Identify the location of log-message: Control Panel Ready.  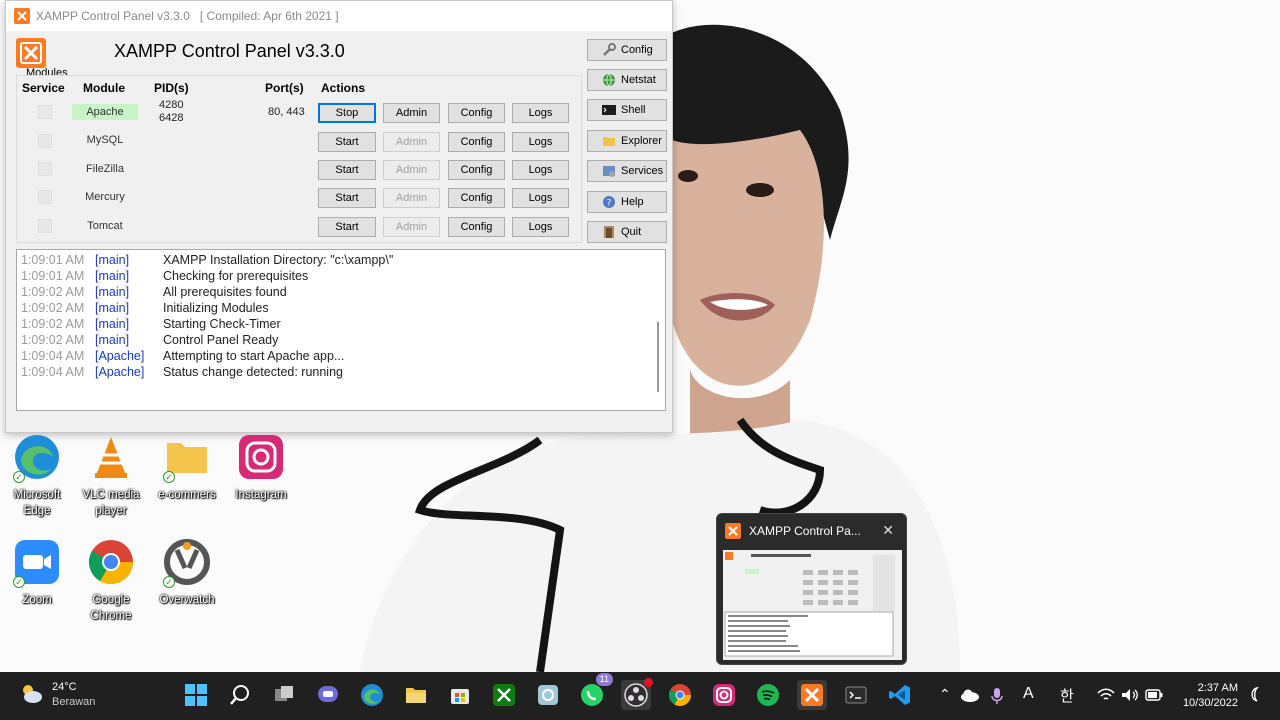
(221, 340).